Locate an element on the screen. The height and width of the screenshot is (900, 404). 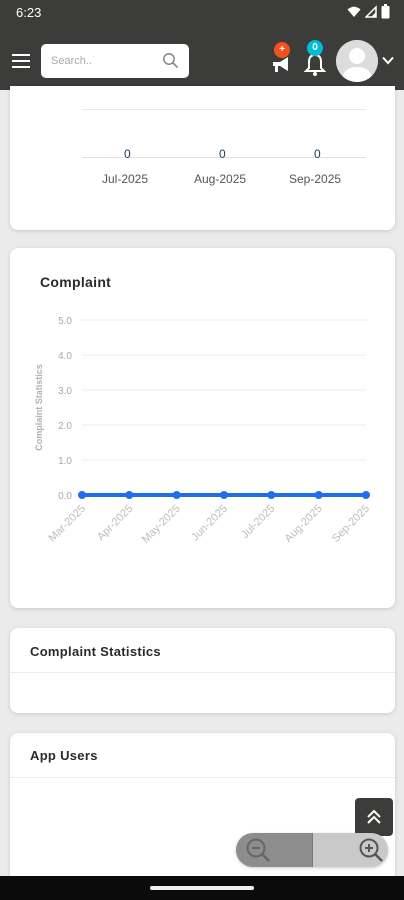
complaint-statistics-card: Complaint Statistics is located at coordinates (202, 670).